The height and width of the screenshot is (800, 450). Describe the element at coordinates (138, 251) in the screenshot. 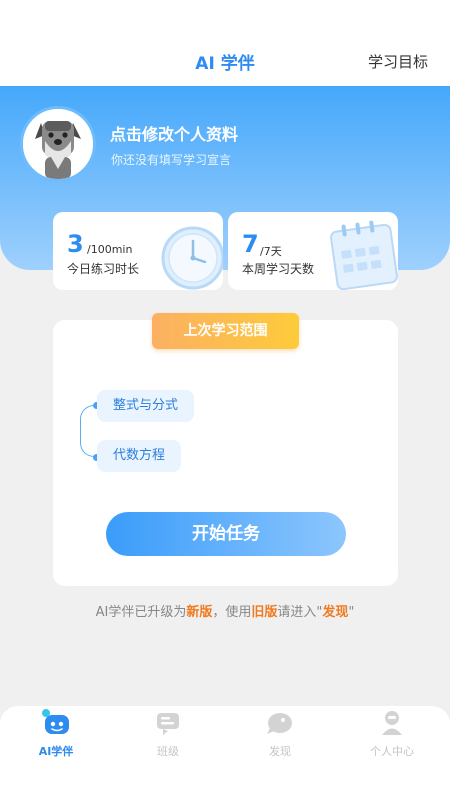

I see `today-practice-card: 3 /100min 今日练习时长` at that location.